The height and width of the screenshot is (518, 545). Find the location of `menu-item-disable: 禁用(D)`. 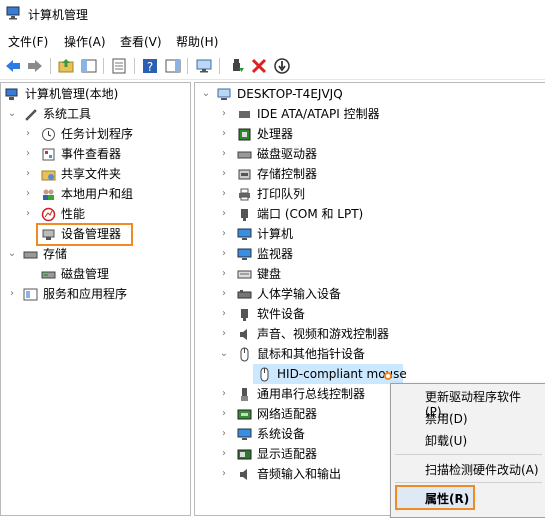

menu-item-disable: 禁用(D) is located at coordinates (446, 418).